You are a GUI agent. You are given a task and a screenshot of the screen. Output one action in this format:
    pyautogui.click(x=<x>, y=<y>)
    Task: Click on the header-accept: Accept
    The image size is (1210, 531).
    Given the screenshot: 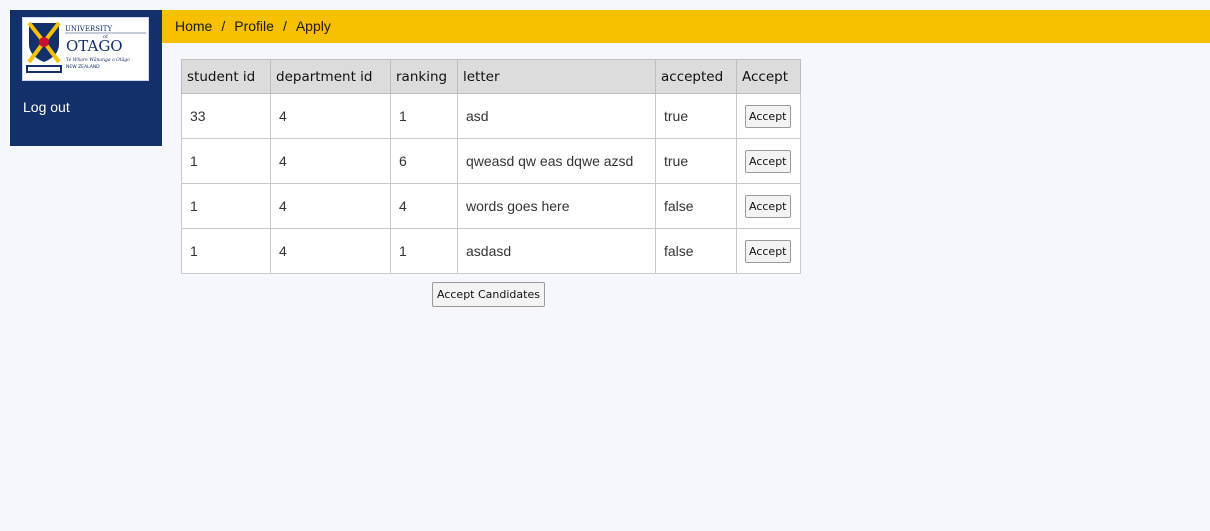 What is the action you would take?
    pyautogui.click(x=768, y=76)
    